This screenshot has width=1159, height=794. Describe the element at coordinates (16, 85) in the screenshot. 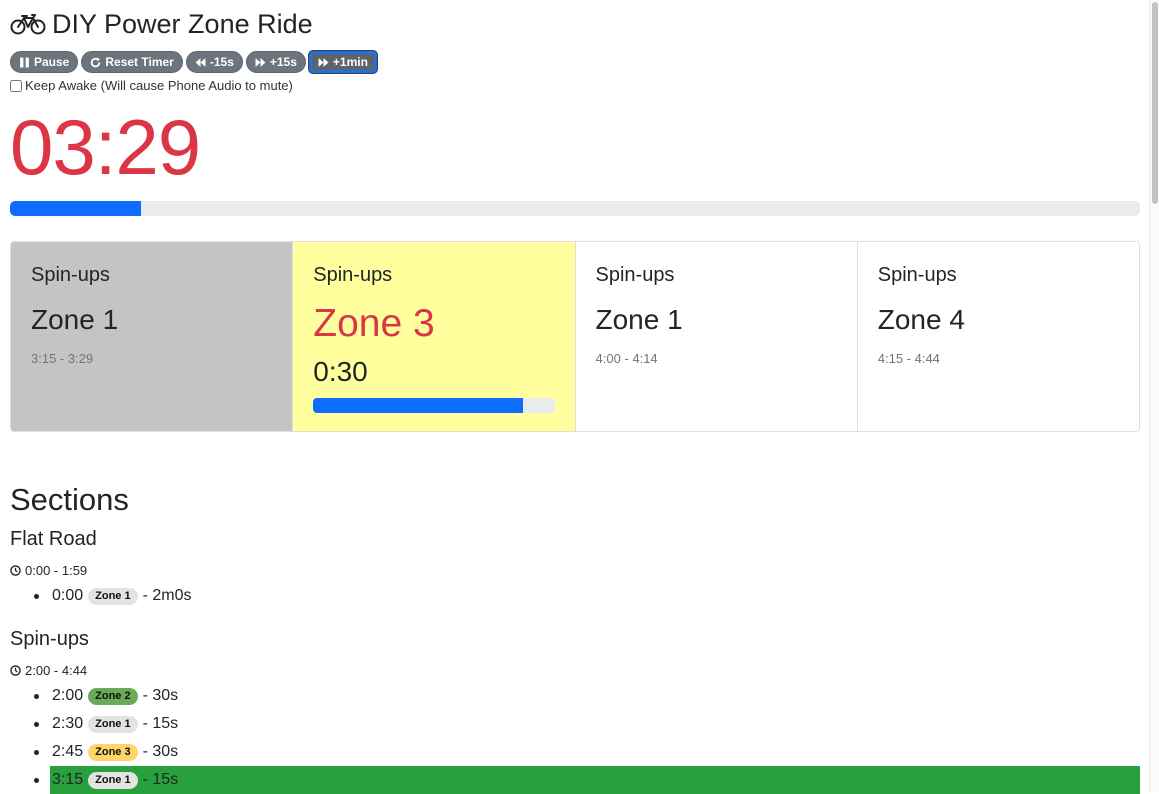

I see `keep-awake-checkbox` at that location.